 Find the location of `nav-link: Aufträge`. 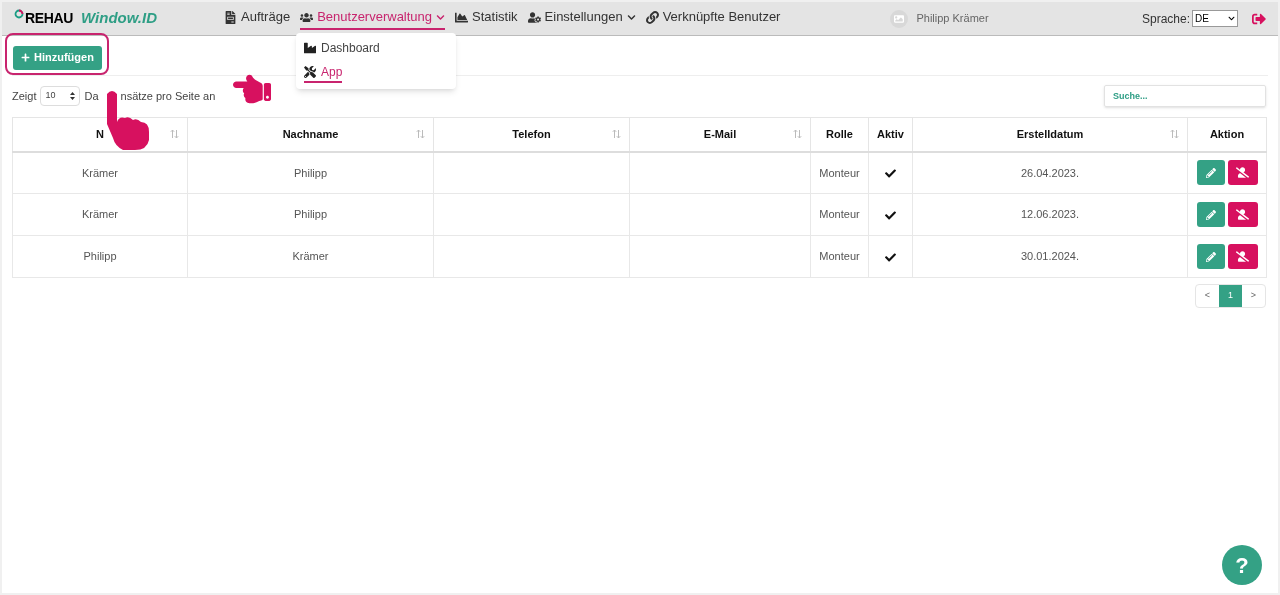

nav-link: Aufträge is located at coordinates (257, 18).